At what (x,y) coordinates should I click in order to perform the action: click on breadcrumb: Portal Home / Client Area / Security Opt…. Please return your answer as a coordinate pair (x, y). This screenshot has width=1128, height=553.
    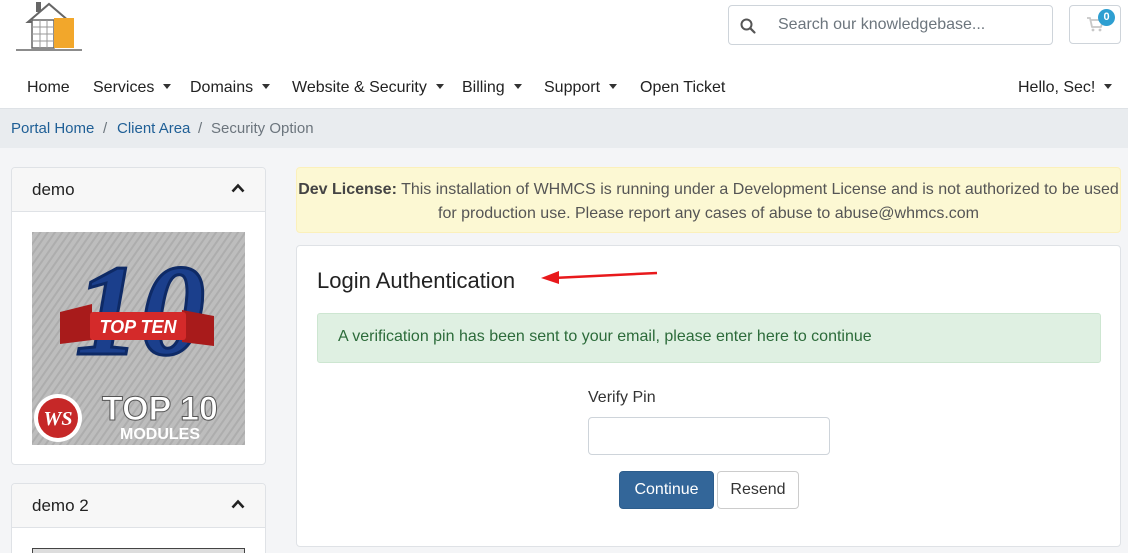
    Looking at the image, I should click on (564, 128).